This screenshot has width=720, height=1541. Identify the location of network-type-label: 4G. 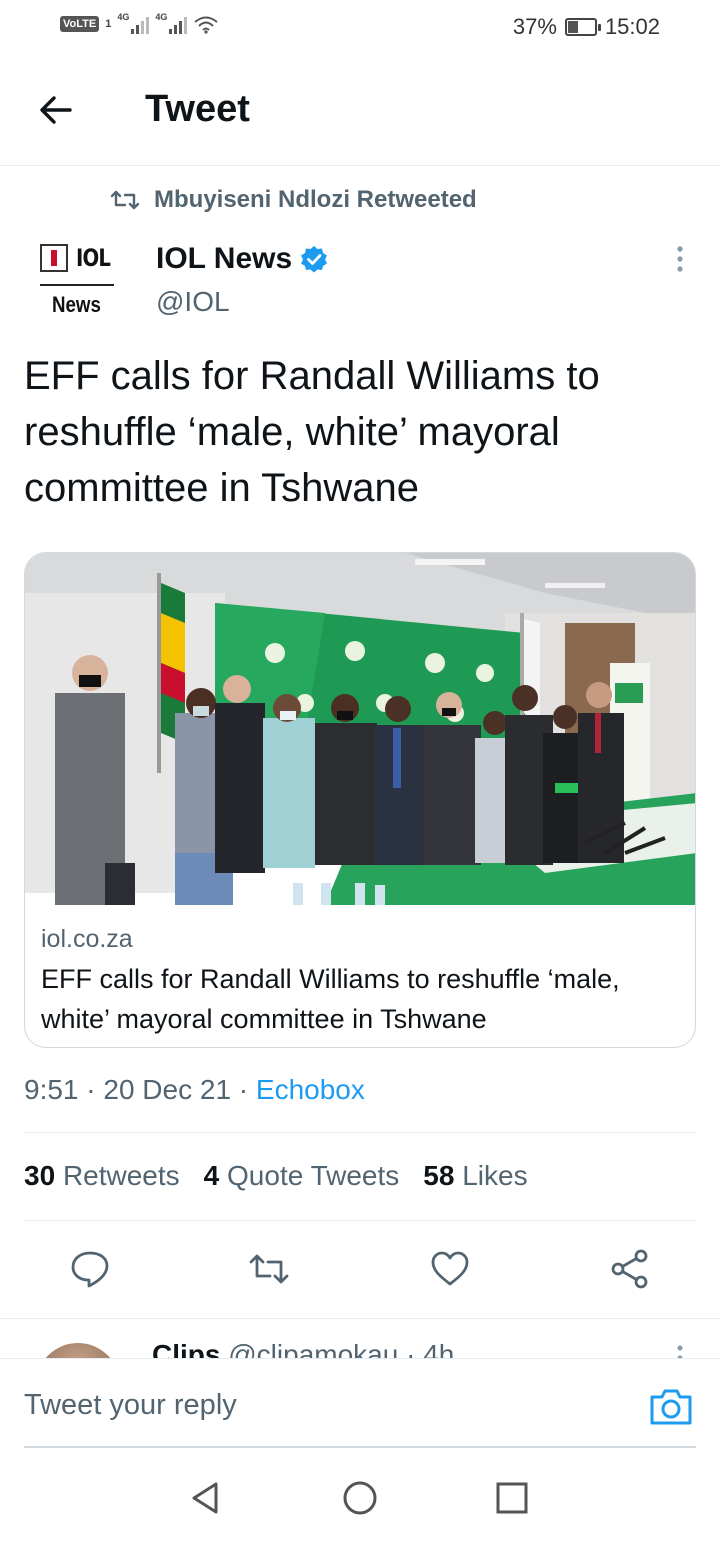
(123, 17).